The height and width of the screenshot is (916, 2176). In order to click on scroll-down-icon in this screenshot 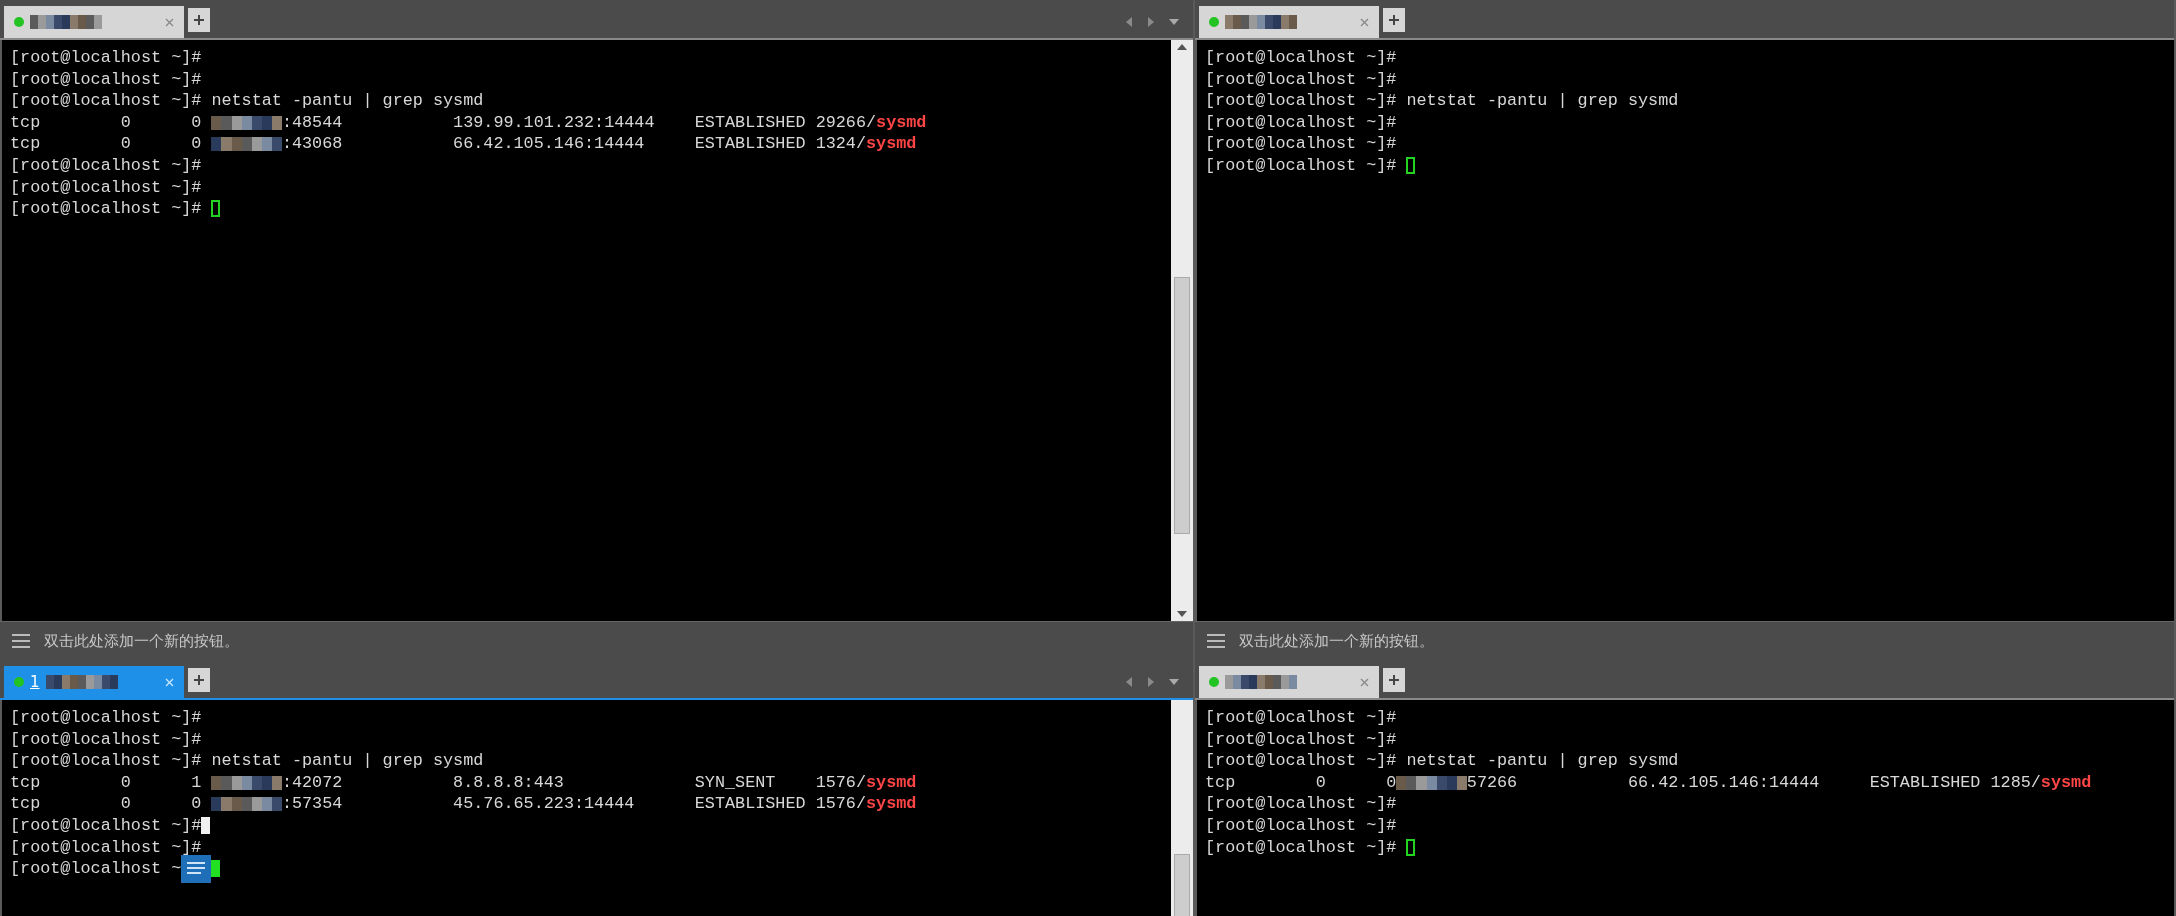, I will do `click(1182, 614)`.